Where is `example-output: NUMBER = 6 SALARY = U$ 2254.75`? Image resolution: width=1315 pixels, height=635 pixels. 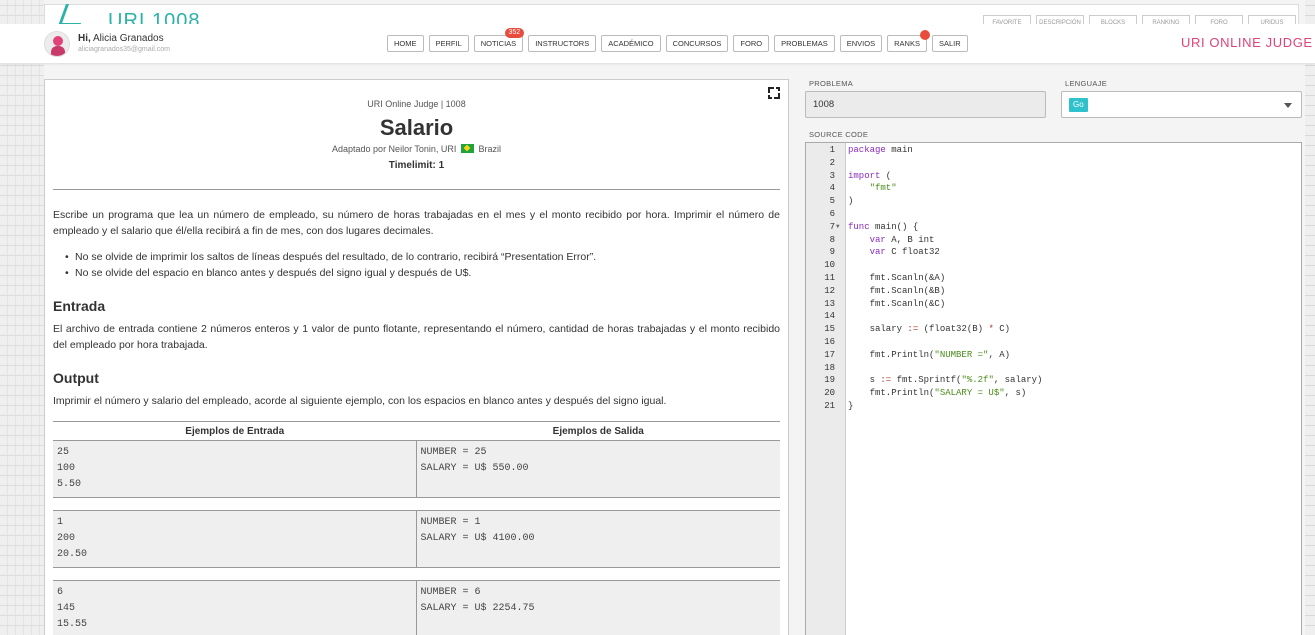
example-output: NUMBER = 6 SALARY = U$ 2254.75 is located at coordinates (477, 600).